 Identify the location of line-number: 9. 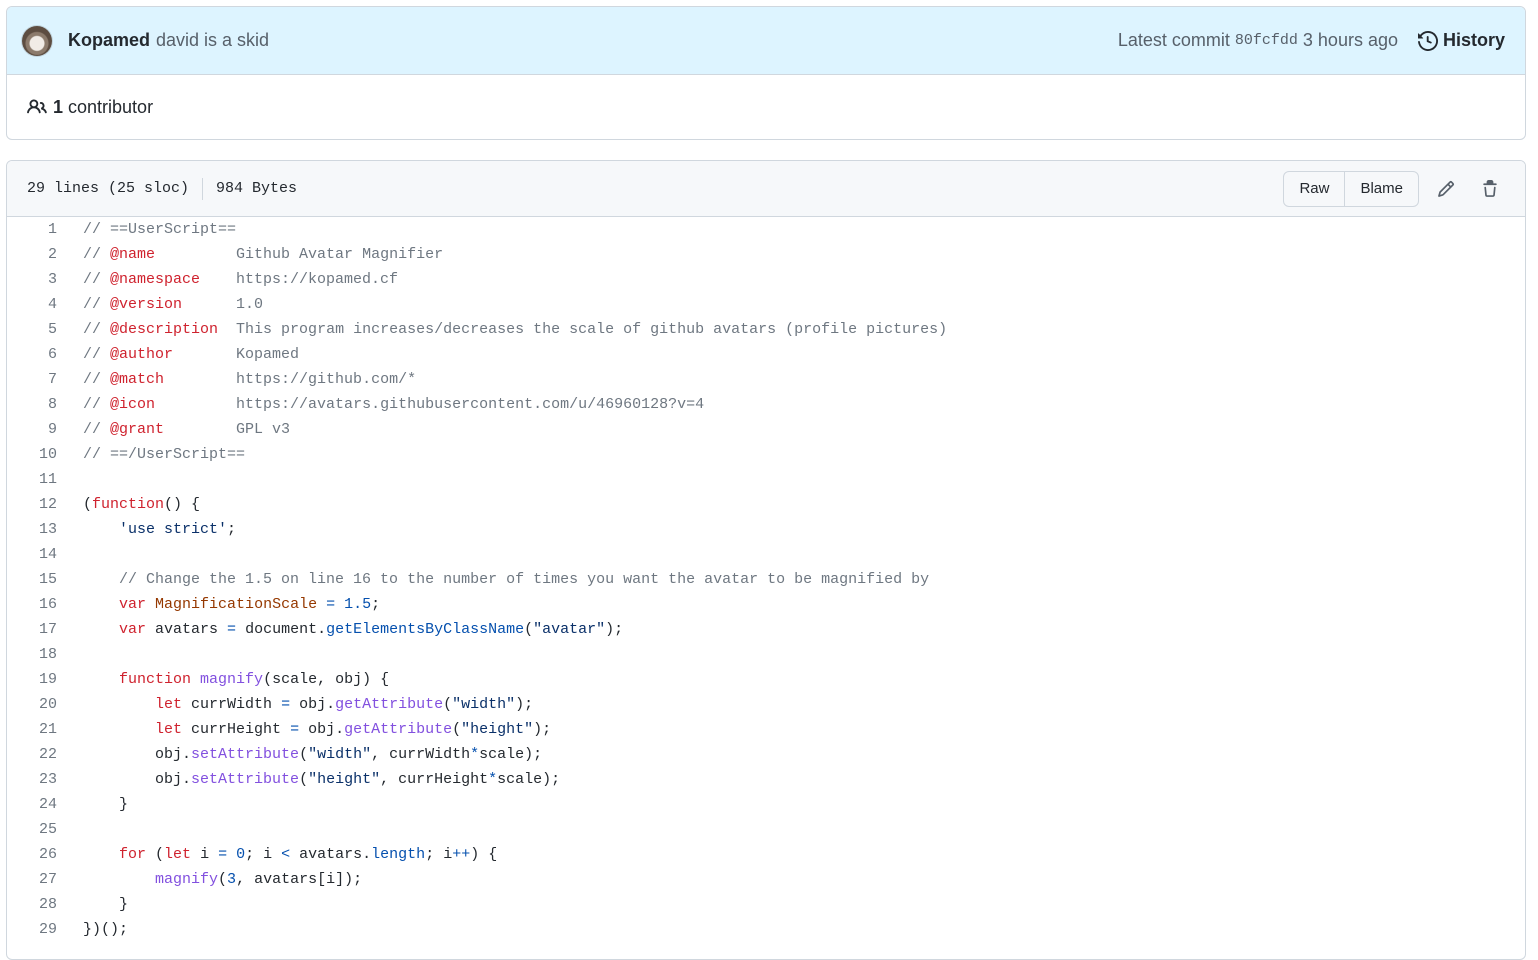
(45, 429).